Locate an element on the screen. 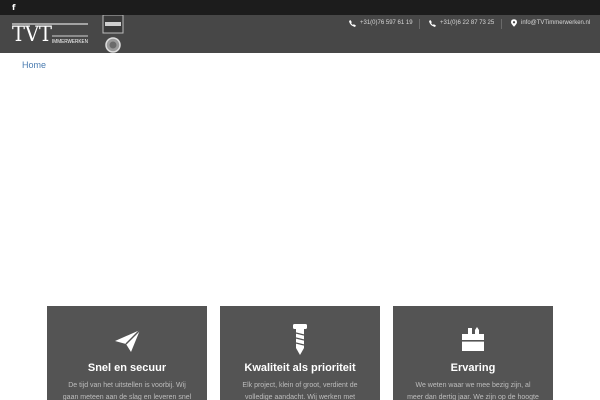 The image size is (600, 400). top-bar: f is located at coordinates (300, 7).